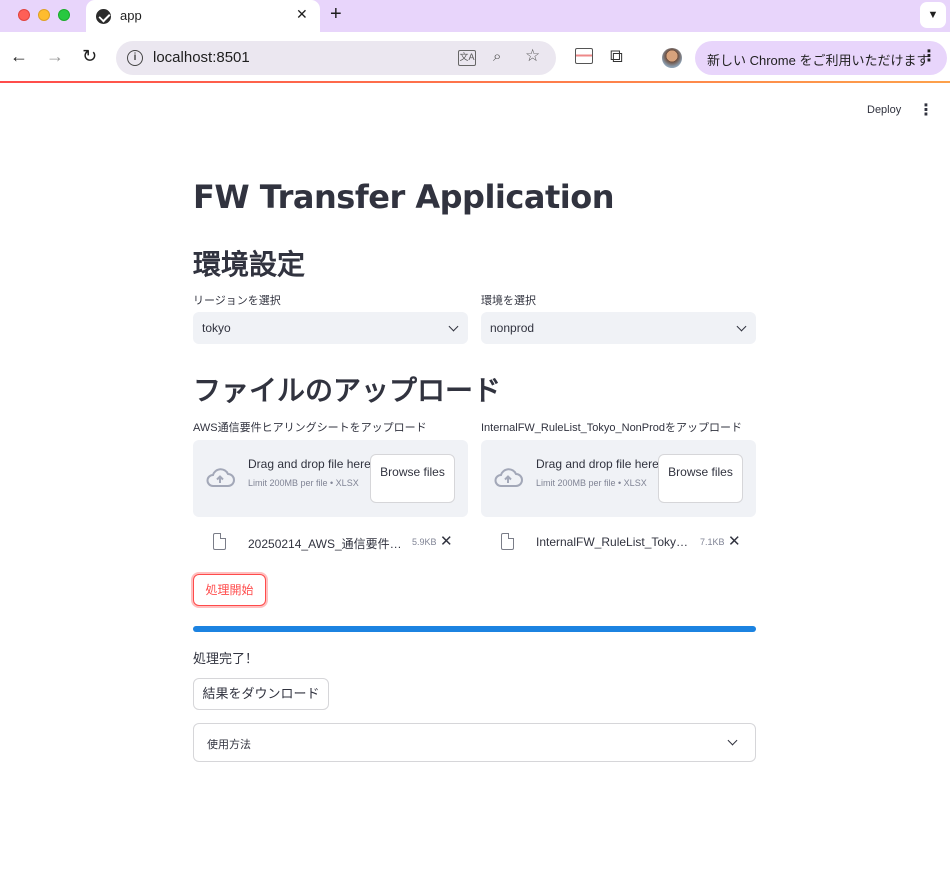  I want to click on main-menu-icon: ⋮, so click(926, 110).